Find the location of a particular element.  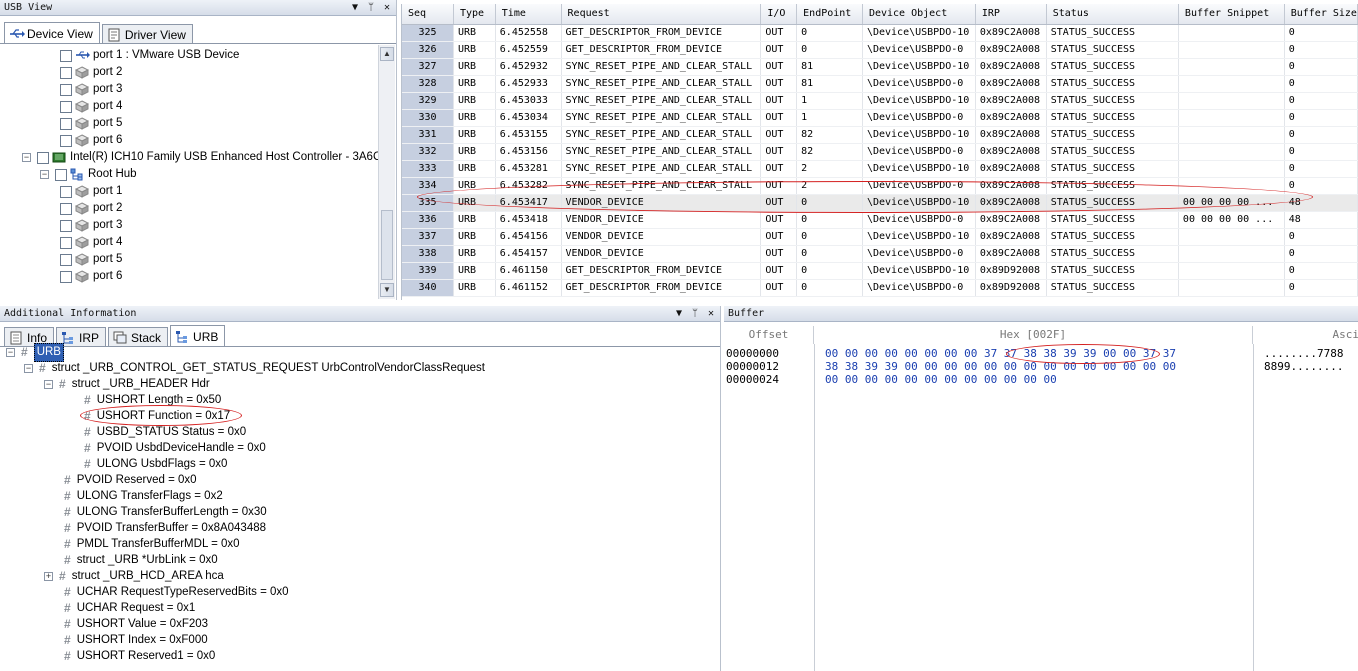

column-header: Buffer Snippet is located at coordinates (1231, 14).